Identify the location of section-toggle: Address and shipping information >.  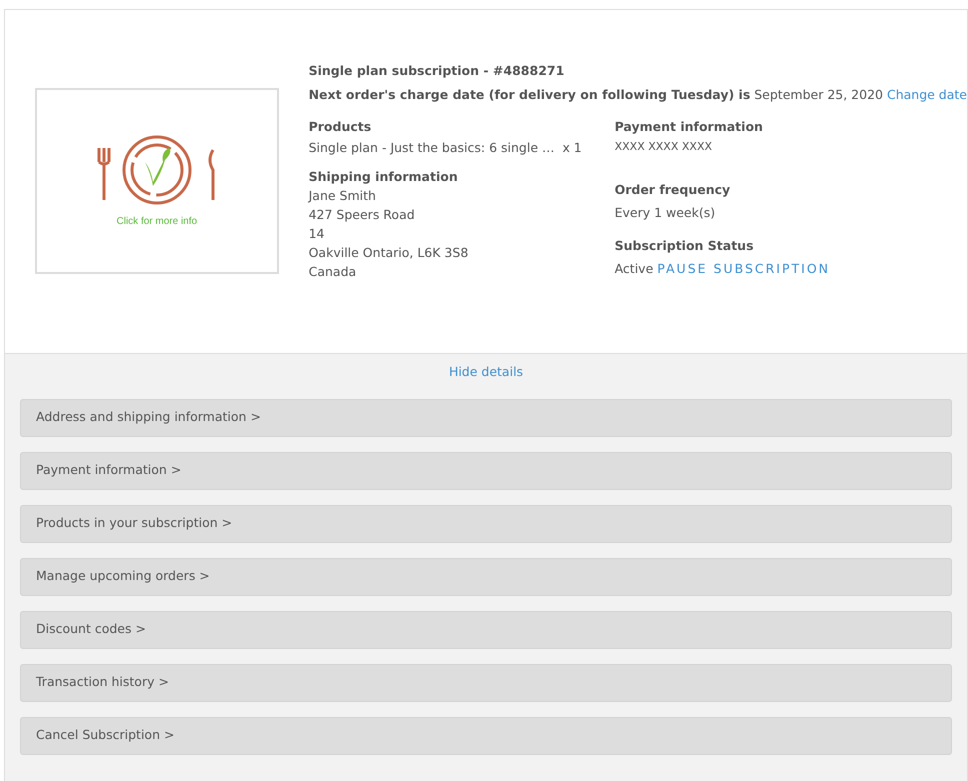
(486, 417).